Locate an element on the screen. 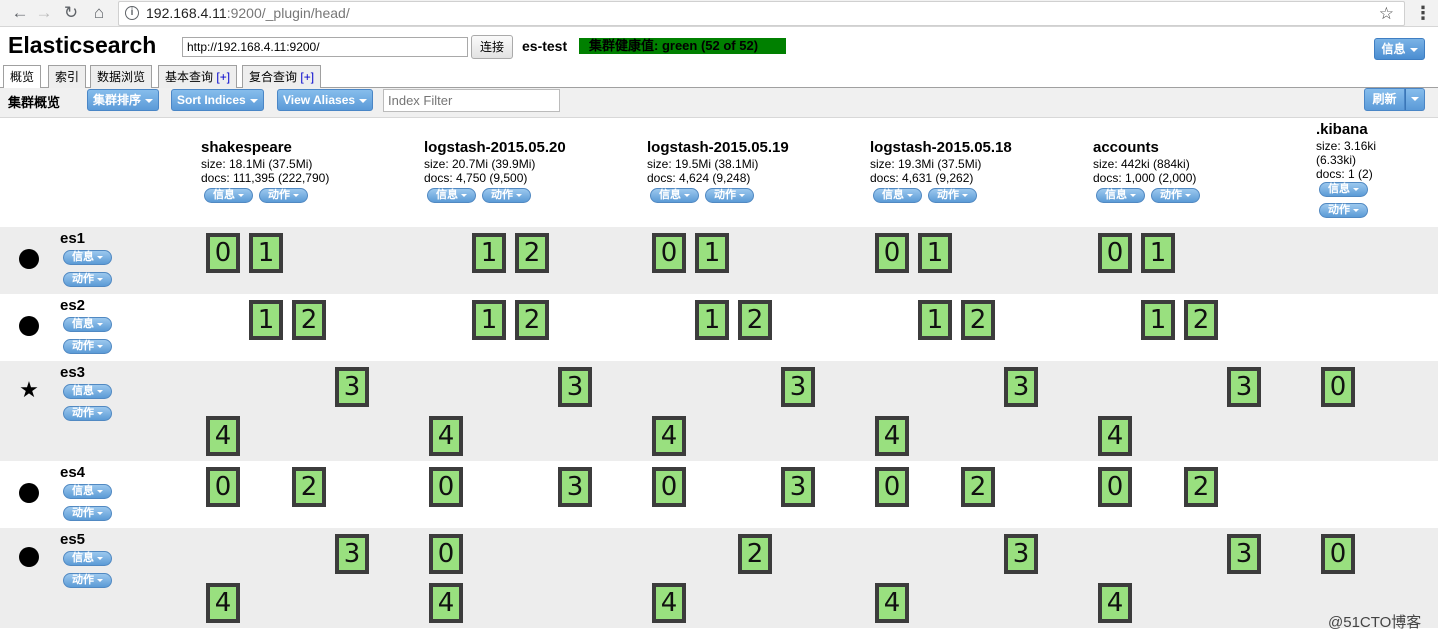 The width and height of the screenshot is (1438, 641). site-info-icon: i is located at coordinates (132, 13).